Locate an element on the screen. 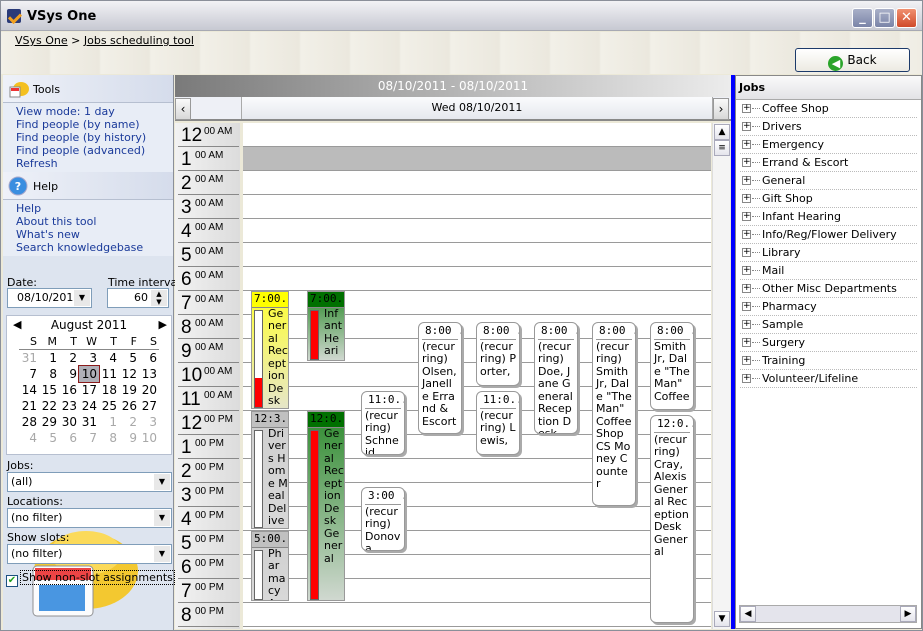 Image resolution: width=923 pixels, height=631 pixels. assignment-card: 8:00 ...Smith Jr, Dale "The Man" Coffee is located at coordinates (672, 366).